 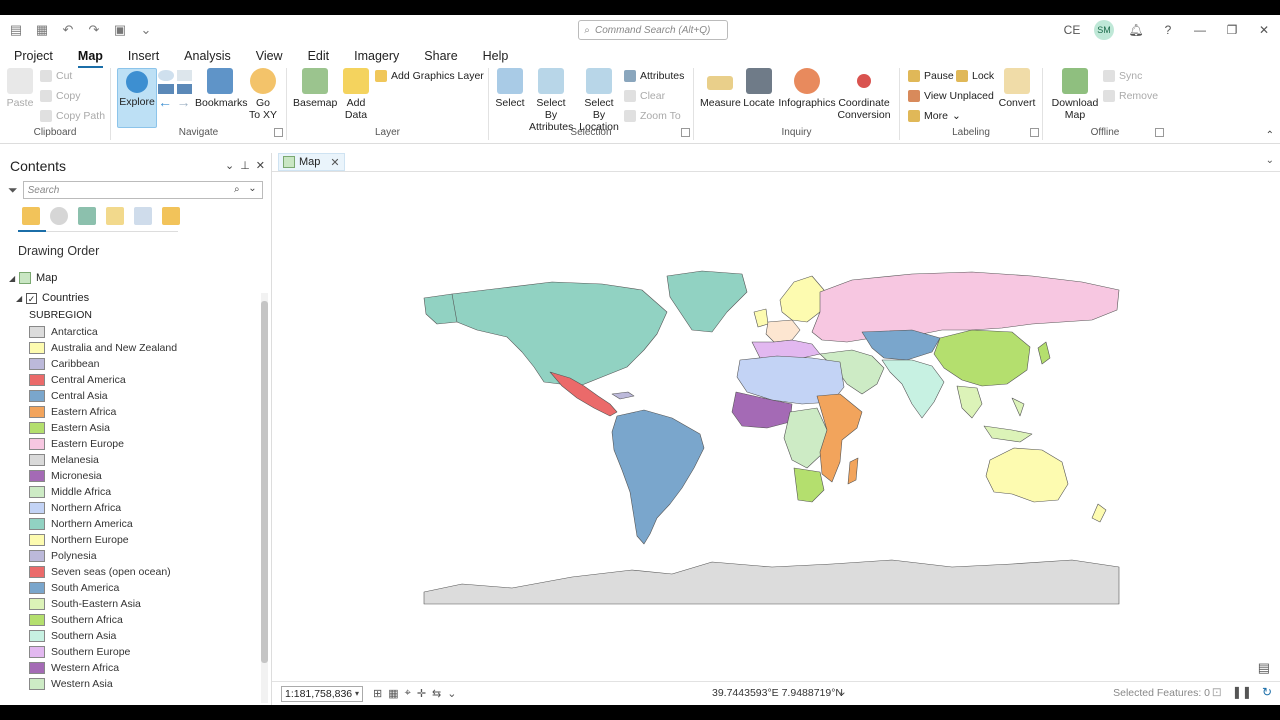 What do you see at coordinates (1159, 132) in the screenshot?
I see `offline-launcher-icon` at bounding box center [1159, 132].